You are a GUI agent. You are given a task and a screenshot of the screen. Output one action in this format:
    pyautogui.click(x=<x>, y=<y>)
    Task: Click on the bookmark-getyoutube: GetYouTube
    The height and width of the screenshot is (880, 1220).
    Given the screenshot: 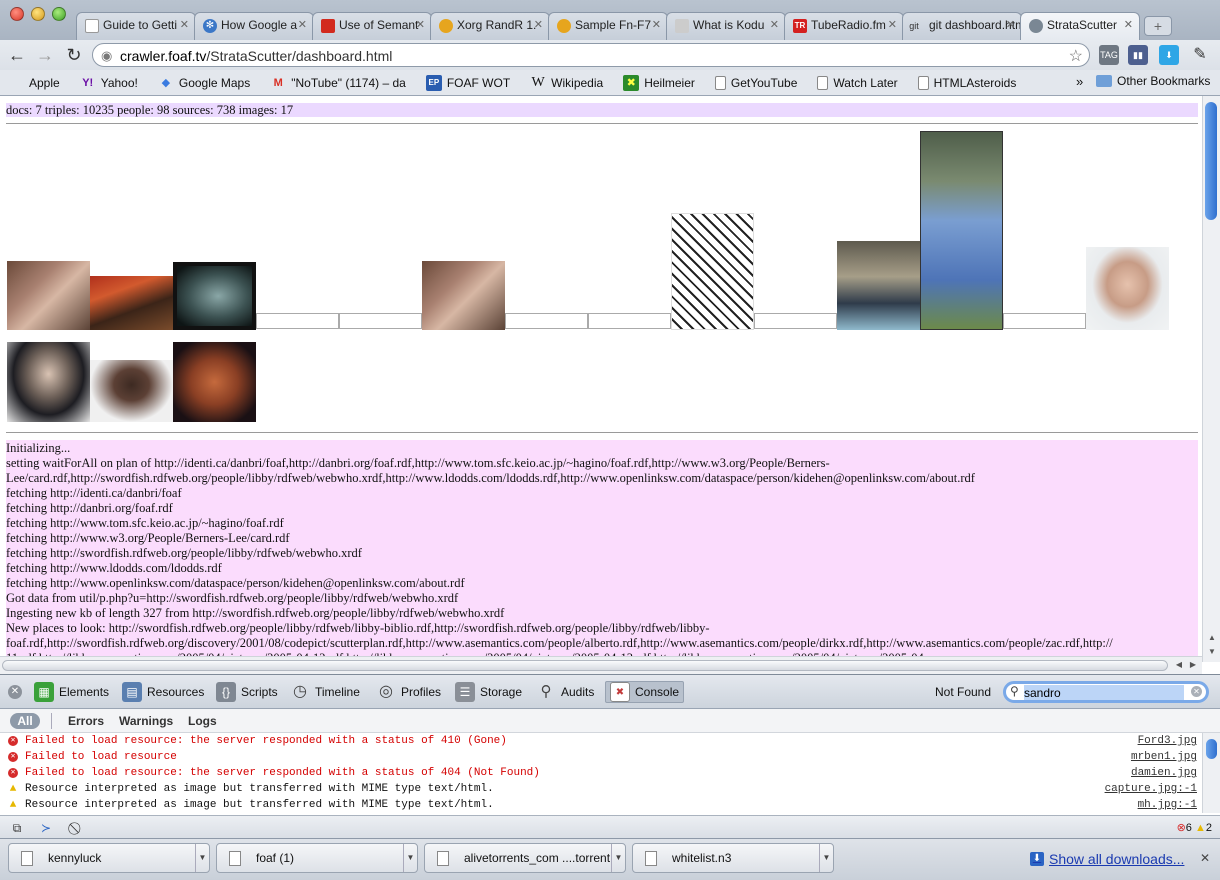 What is the action you would take?
    pyautogui.click(x=755, y=82)
    